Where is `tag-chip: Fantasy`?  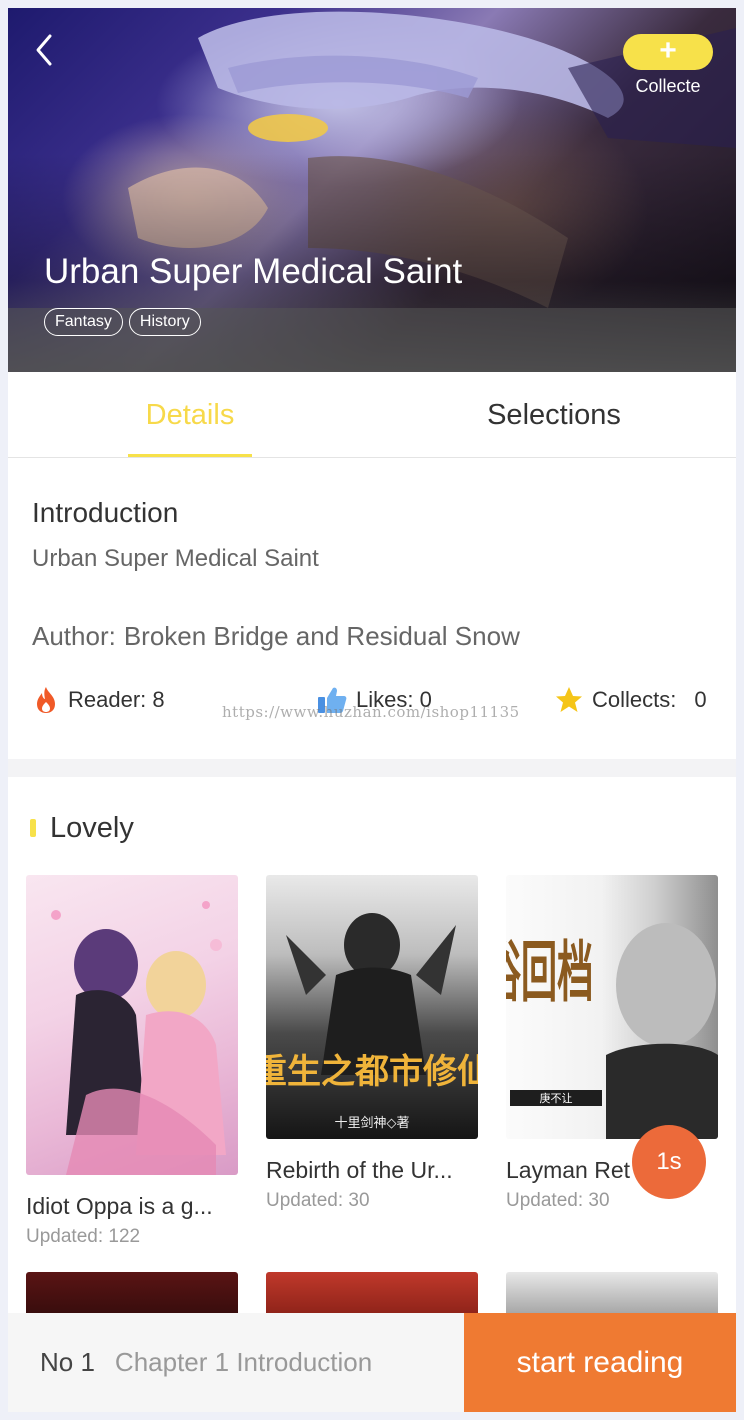
tag-chip: Fantasy is located at coordinates (83, 322).